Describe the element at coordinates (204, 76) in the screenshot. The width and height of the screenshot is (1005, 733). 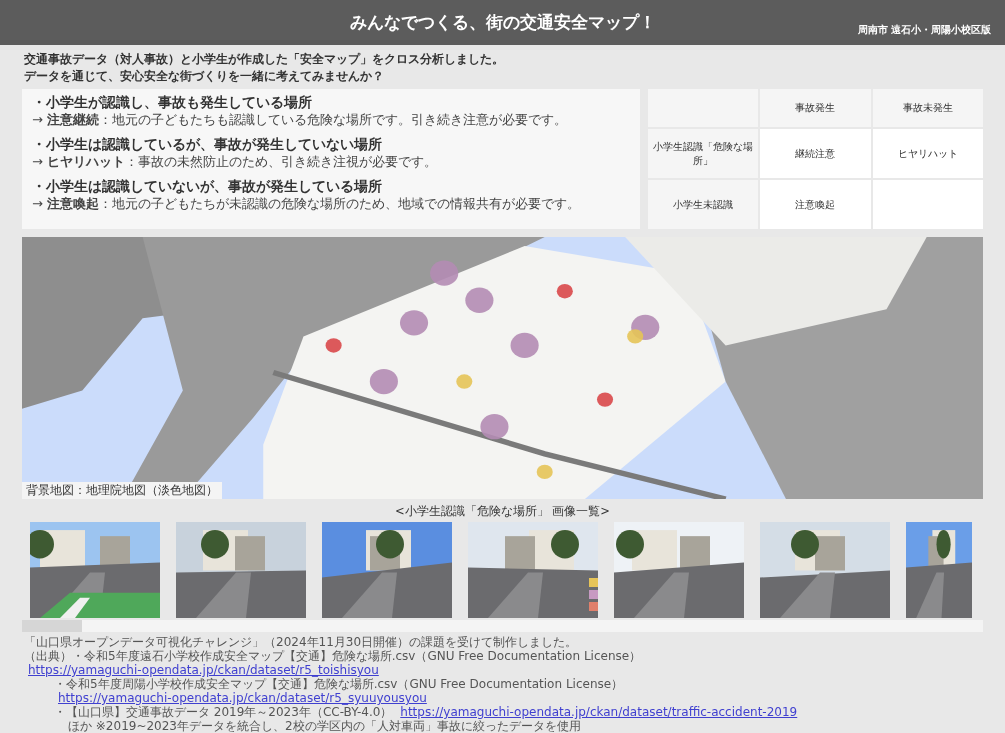
I see `intro-text: データを通じて、安心安全な街づくりを一緒に考えてみませんか？` at that location.